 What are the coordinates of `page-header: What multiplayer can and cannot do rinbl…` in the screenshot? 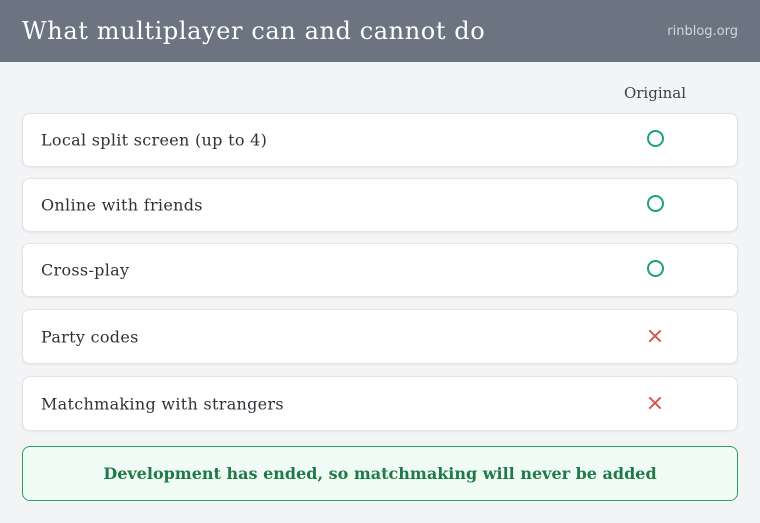 It's located at (380, 31).